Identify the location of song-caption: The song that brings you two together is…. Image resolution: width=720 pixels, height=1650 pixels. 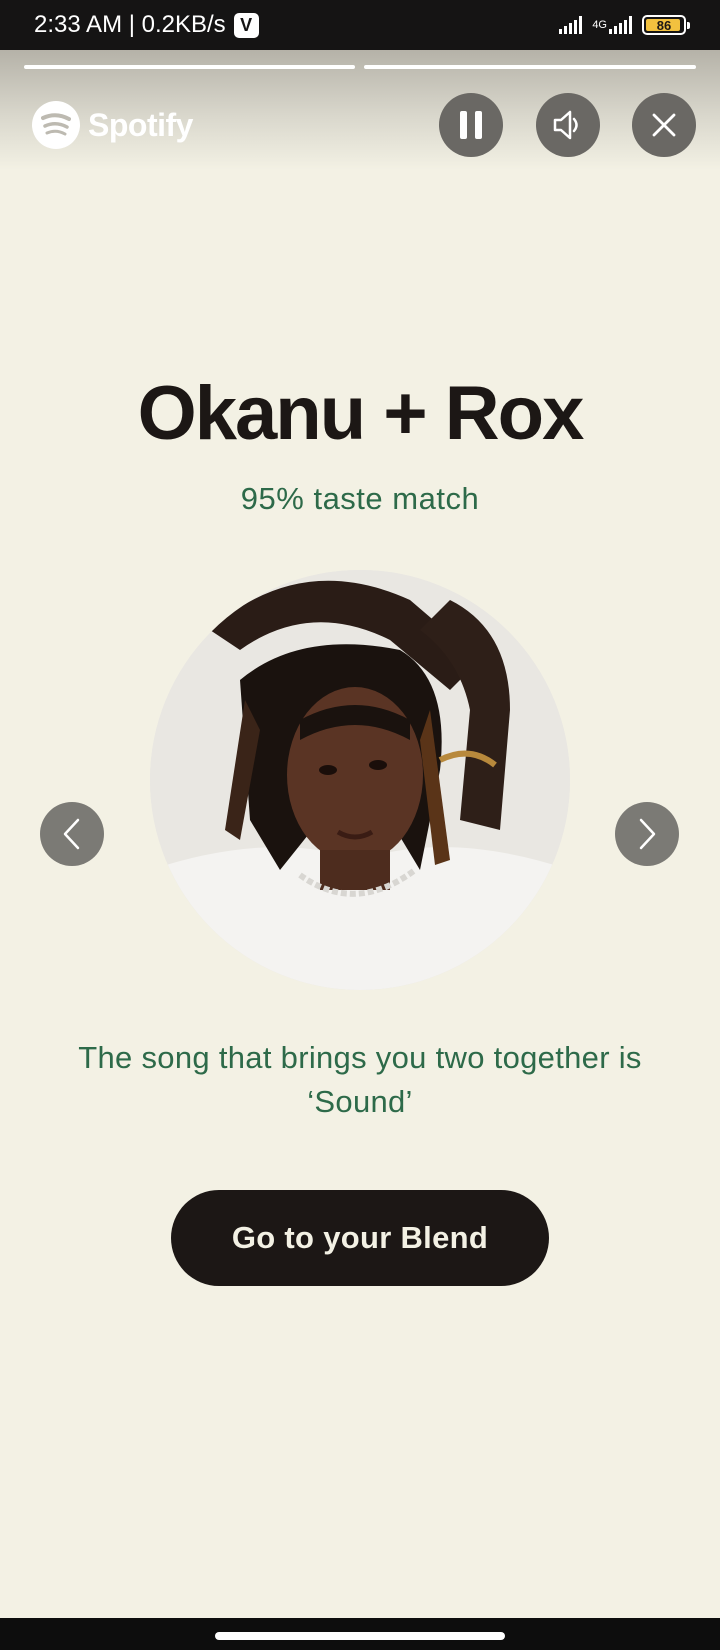
(360, 1080).